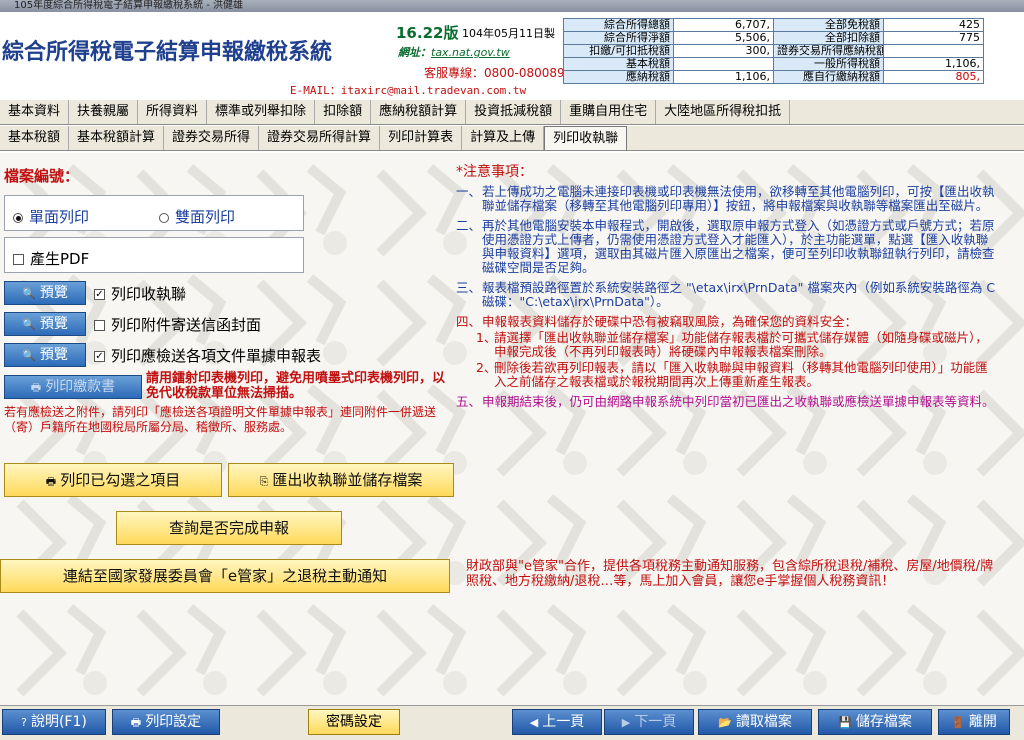 This screenshot has height=740, width=1024. What do you see at coordinates (723, 112) in the screenshot?
I see `tab-mainland-credit: 大陸地區所得稅扣抵` at bounding box center [723, 112].